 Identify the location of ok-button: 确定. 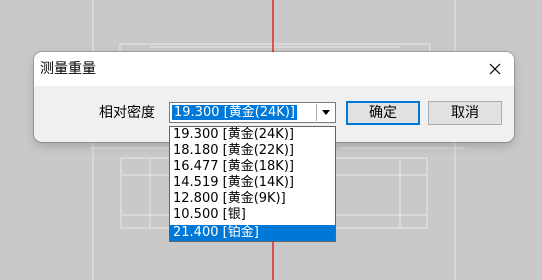
(383, 113).